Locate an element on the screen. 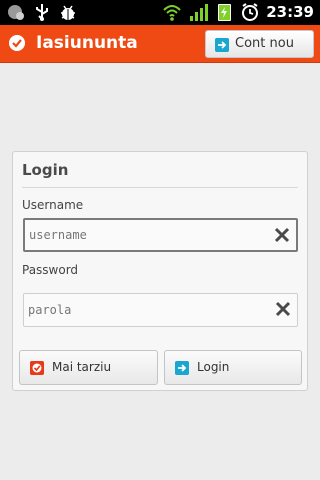 Image resolution: width=320 pixels, height=480 pixels. password-field is located at coordinates (160, 310).